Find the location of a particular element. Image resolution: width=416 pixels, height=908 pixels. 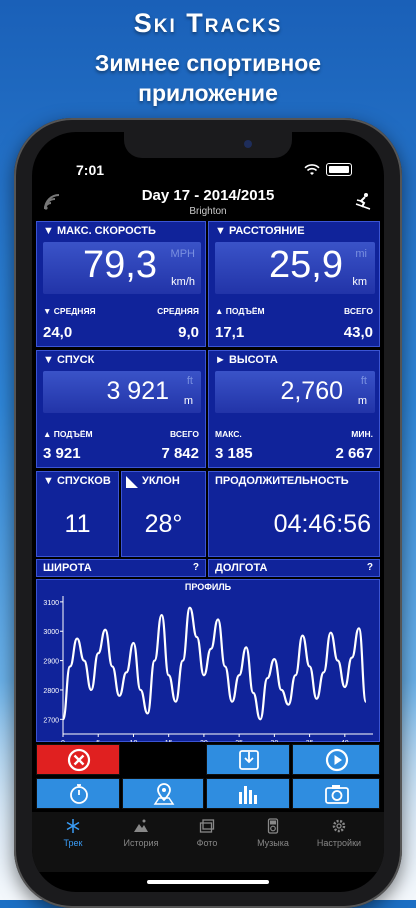

tab-history: История is located at coordinates (141, 833).